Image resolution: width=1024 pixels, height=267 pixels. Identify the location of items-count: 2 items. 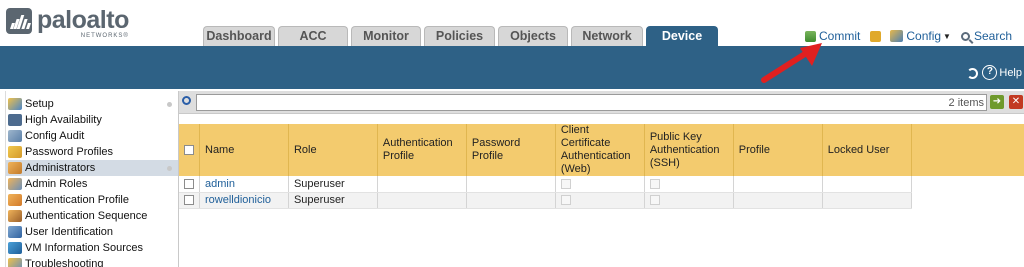
(966, 103).